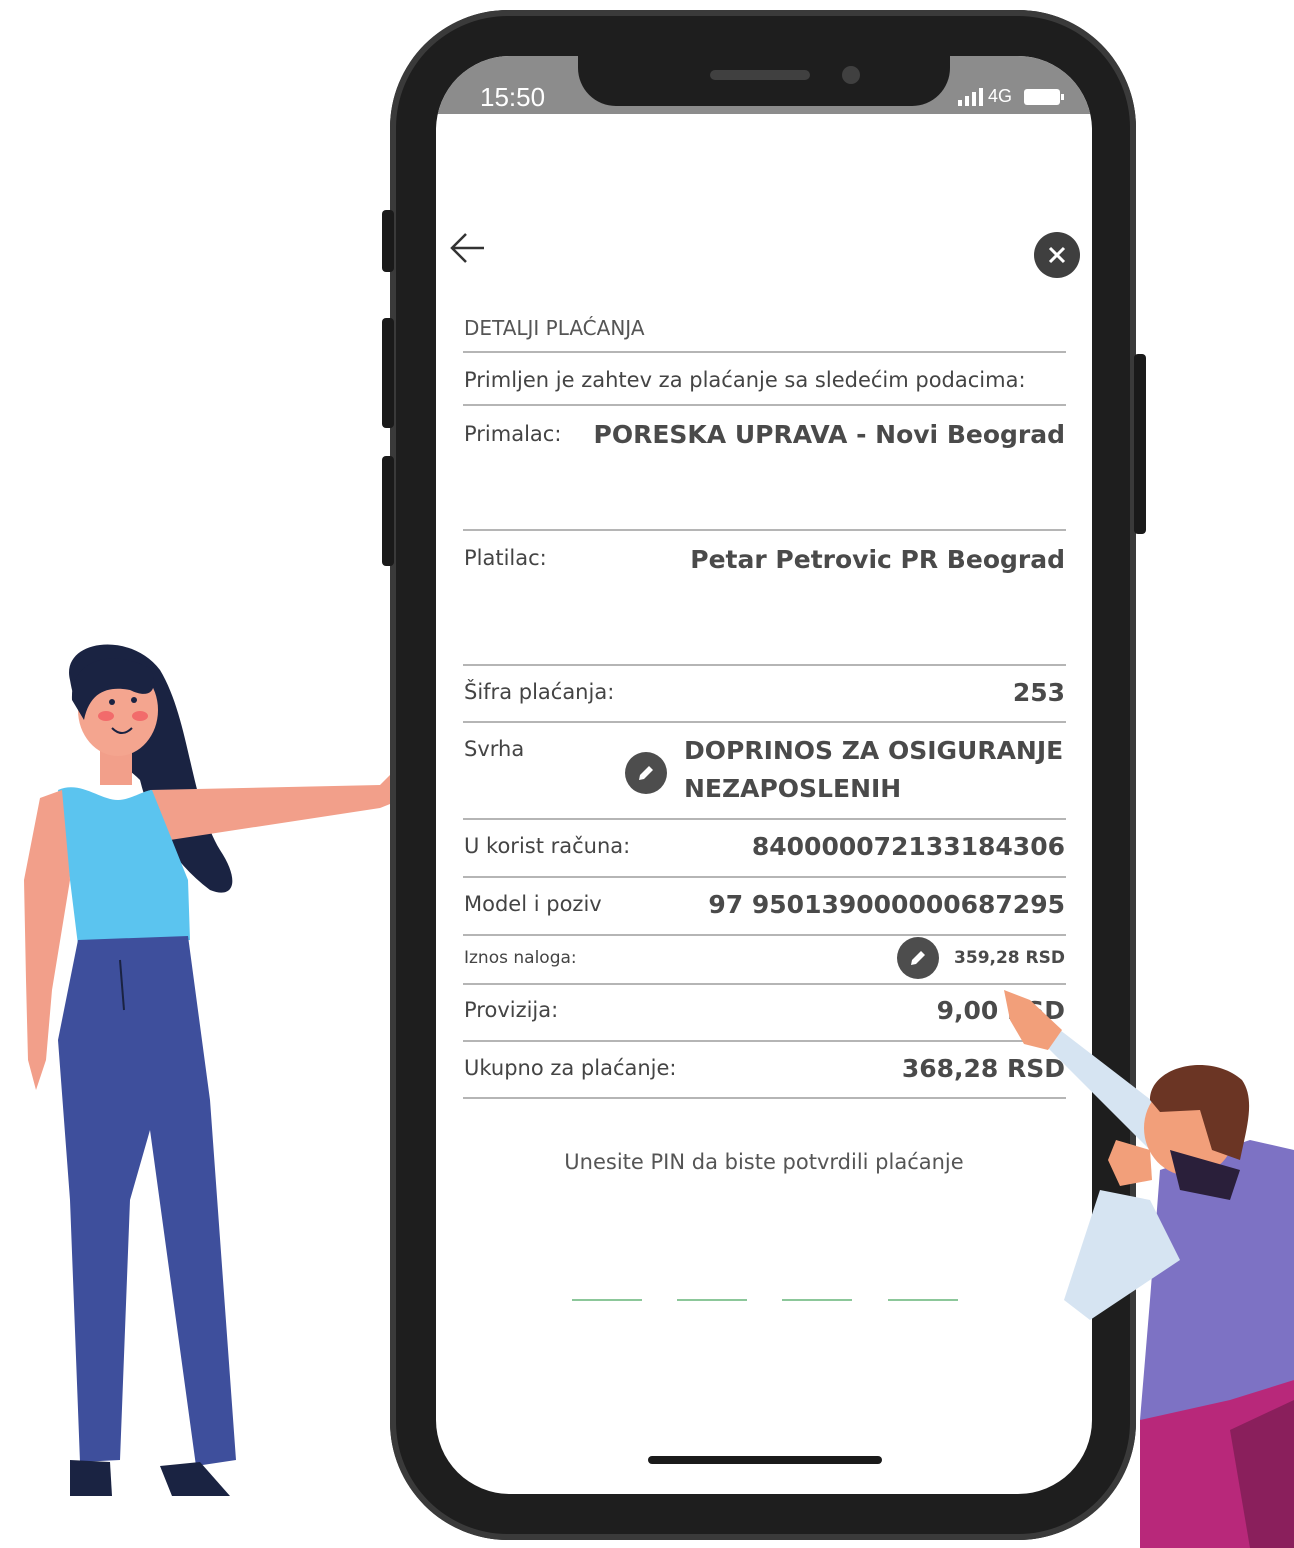 The height and width of the screenshot is (1548, 1294). What do you see at coordinates (388, 511) in the screenshot?
I see `phone-volume-down` at bounding box center [388, 511].